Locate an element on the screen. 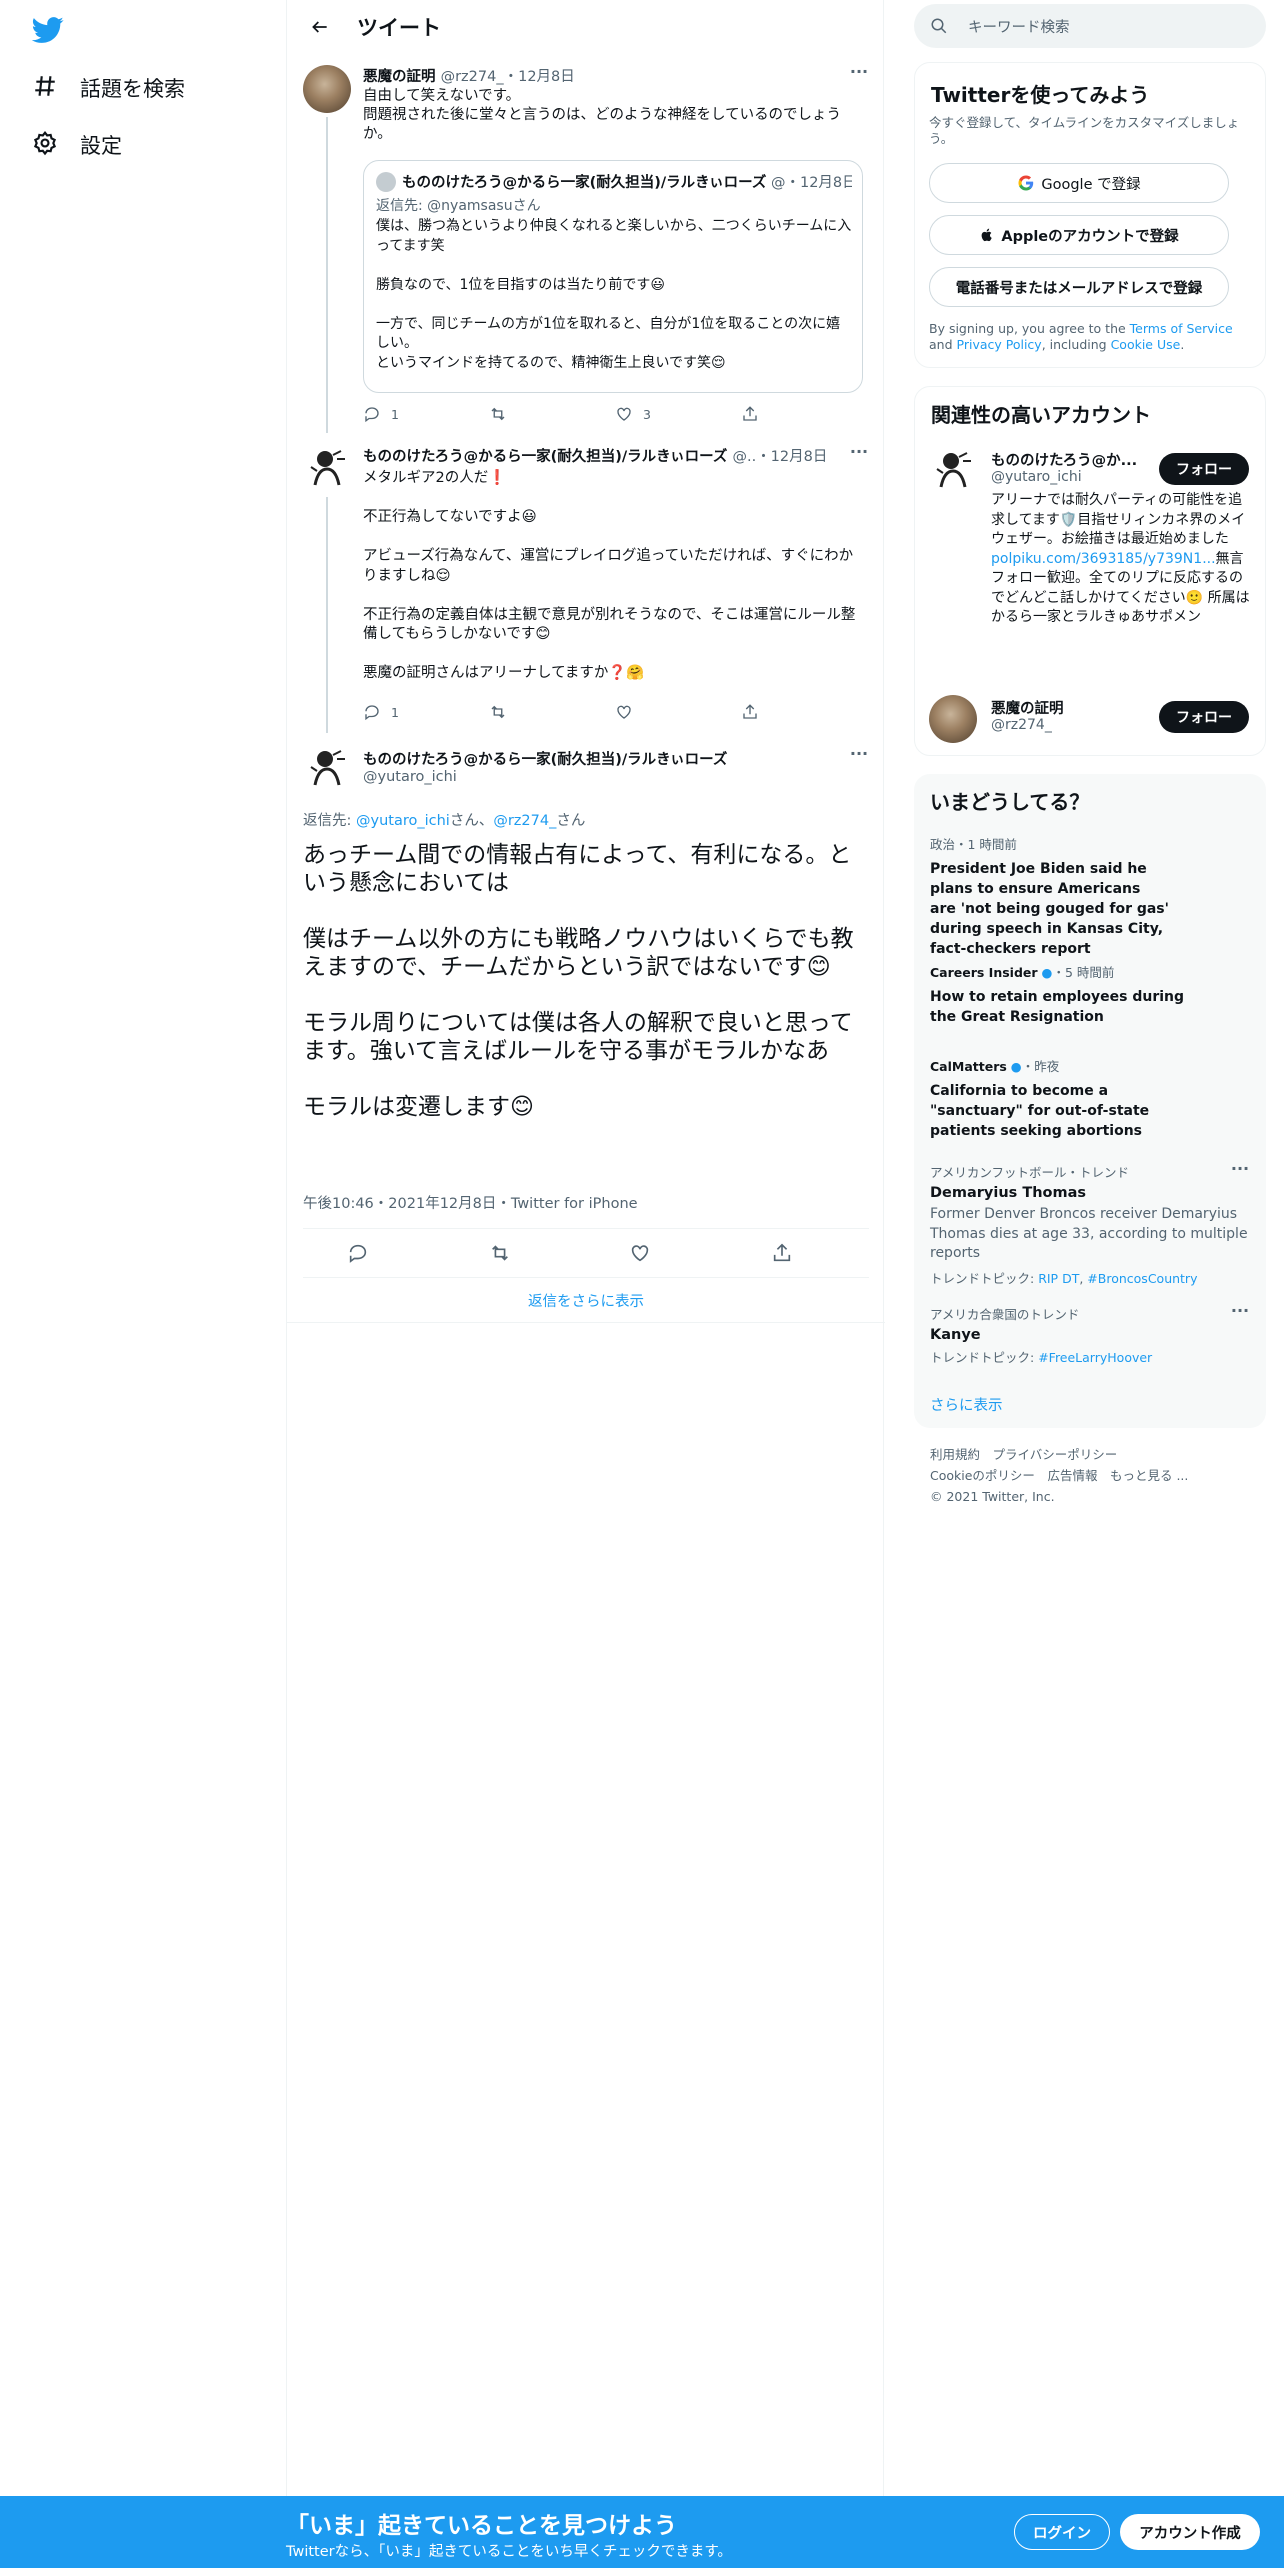  author-handle: @rz274_ is located at coordinates (472, 77).